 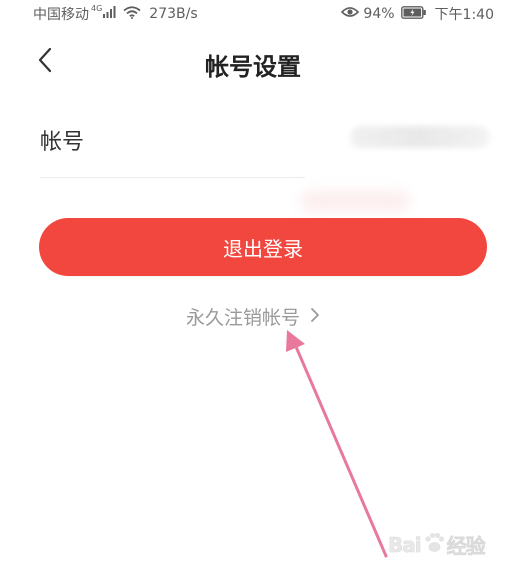 What do you see at coordinates (253, 14) in the screenshot?
I see `status-bar: 中国移动 4G 273B/s 94% 下午1:40` at bounding box center [253, 14].